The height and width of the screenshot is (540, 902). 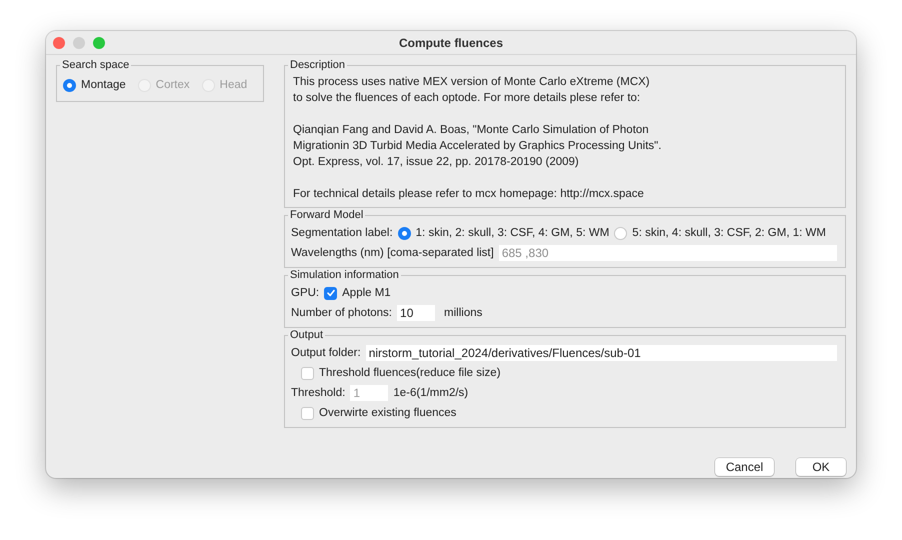 I want to click on description-text: For technical details please refer to mcx homepage: http://mcx.space, so click(x=469, y=194).